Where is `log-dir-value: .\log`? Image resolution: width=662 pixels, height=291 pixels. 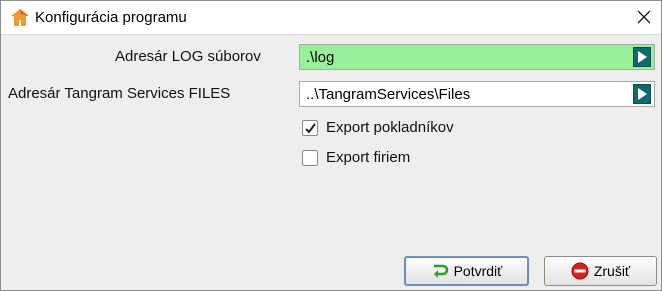
log-dir-value: .\log is located at coordinates (466, 57).